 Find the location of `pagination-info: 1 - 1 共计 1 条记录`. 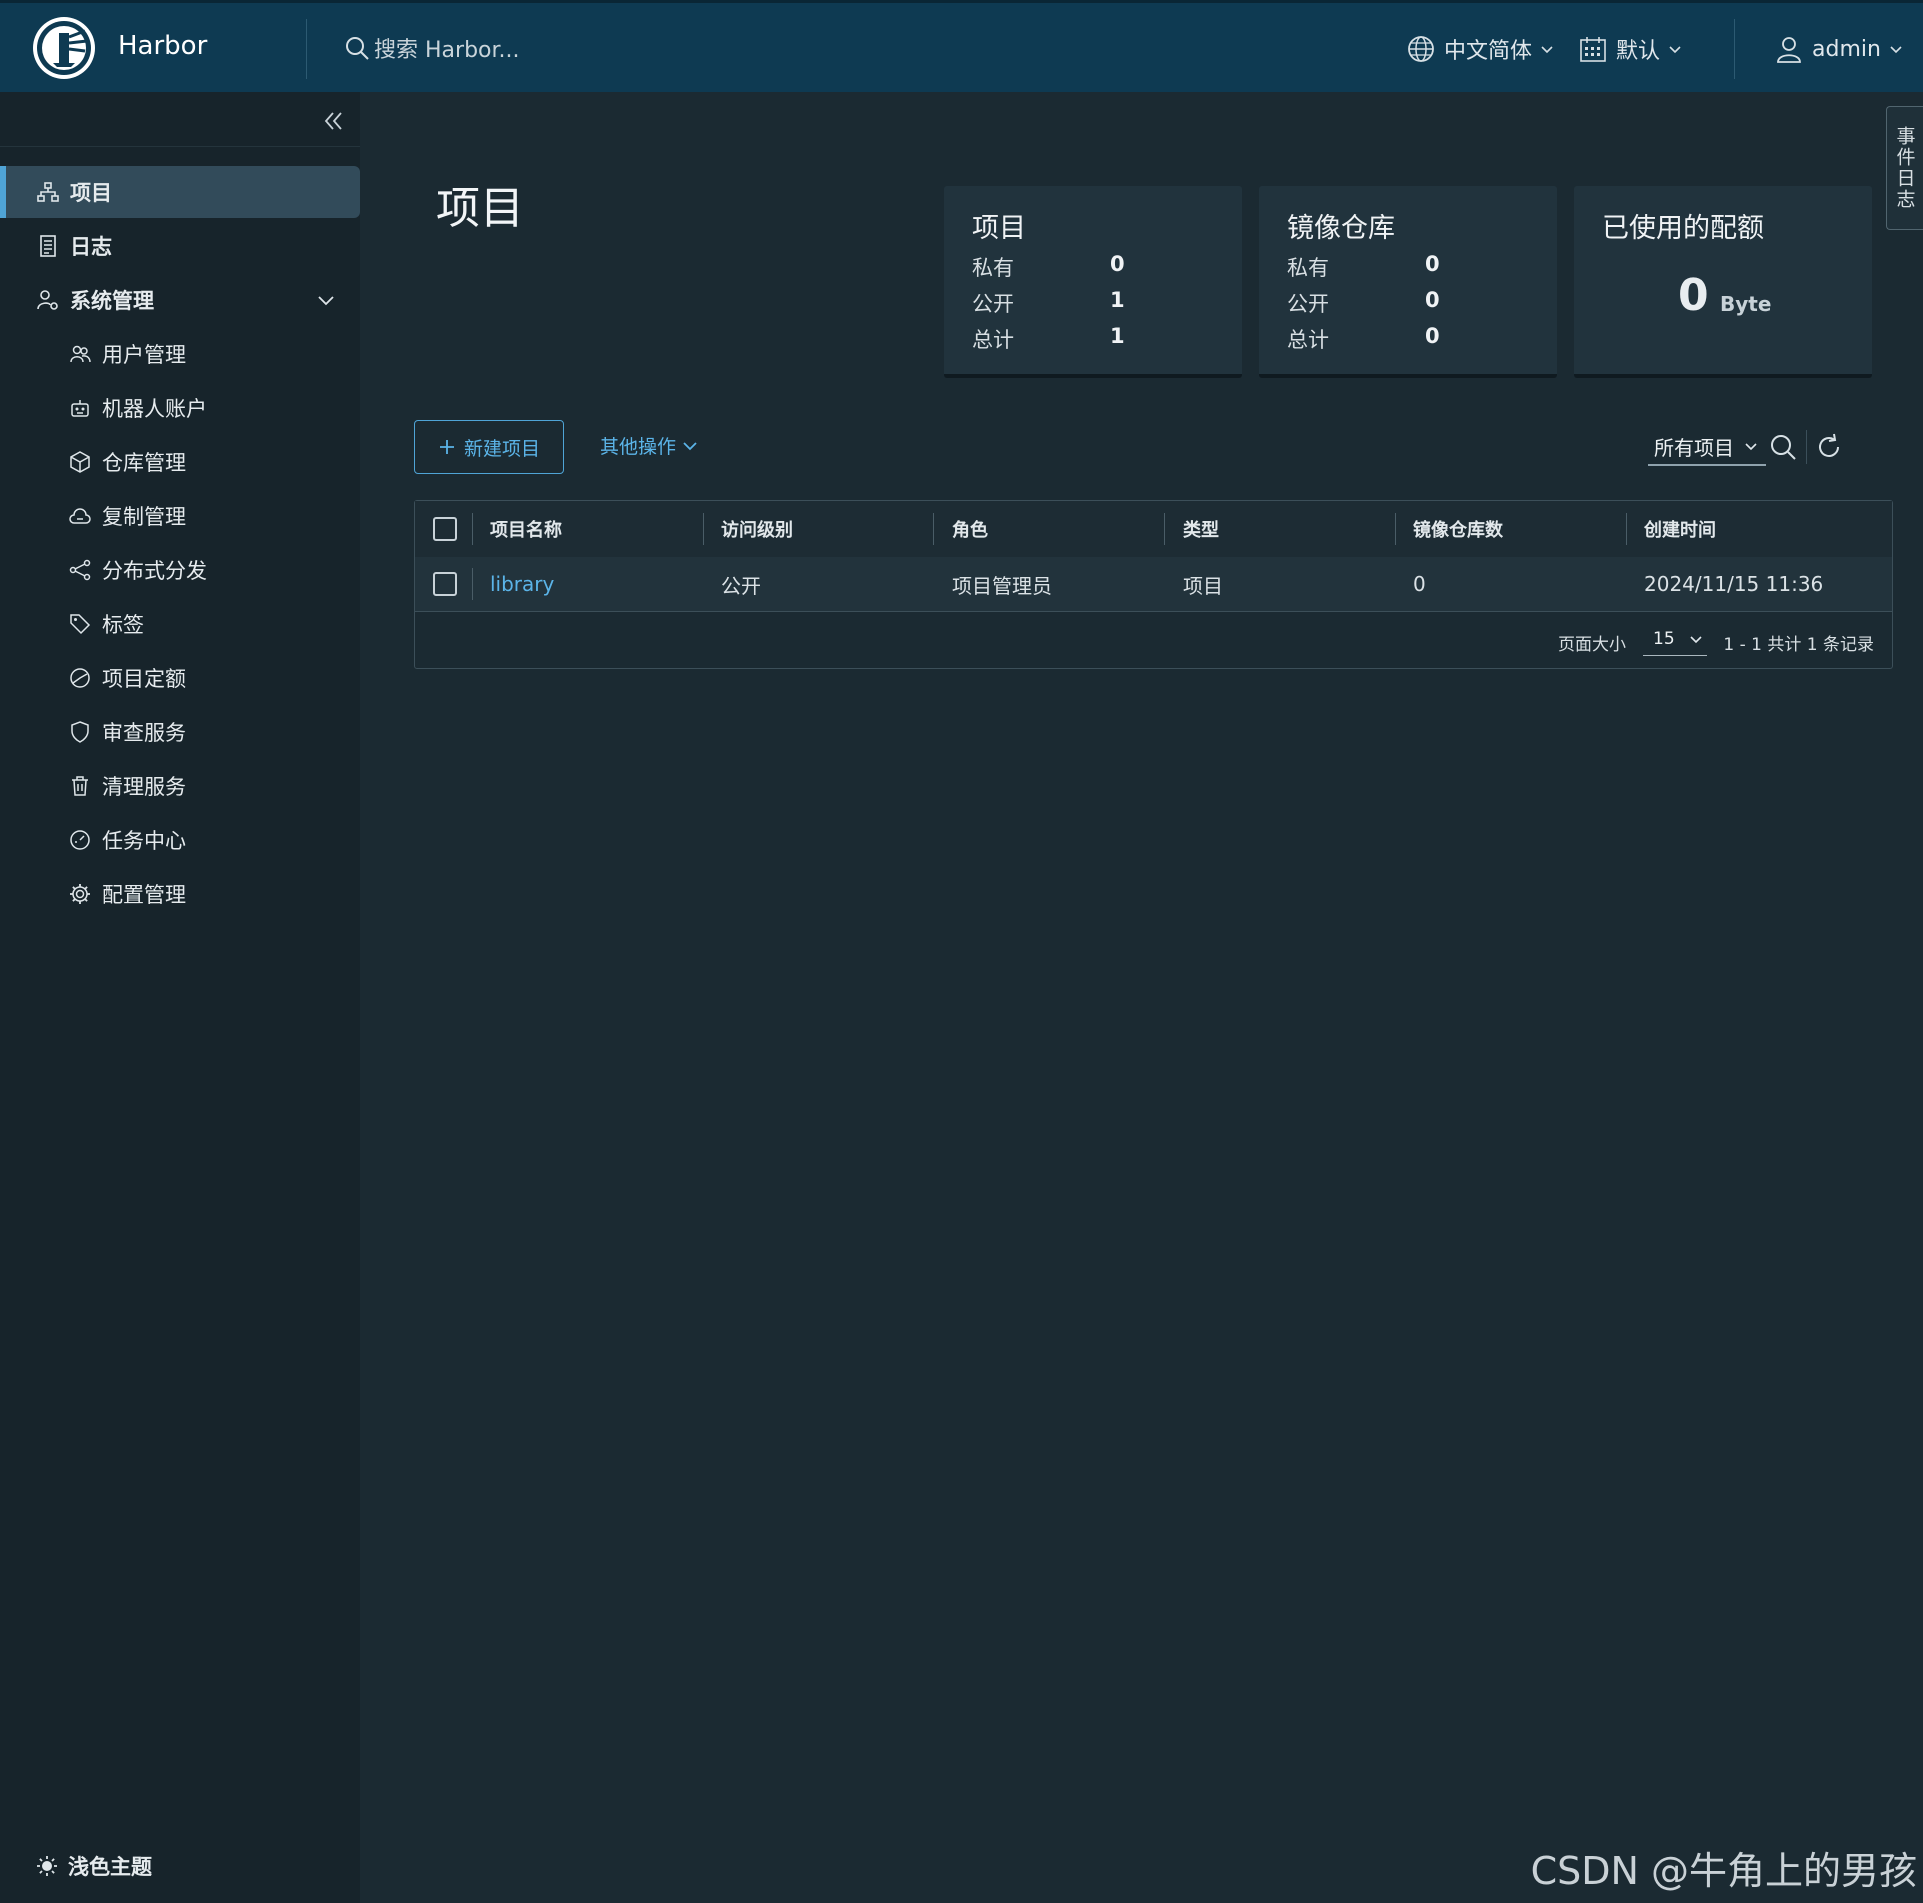

pagination-info: 1 - 1 共计 1 条记录 is located at coordinates (1798, 645).